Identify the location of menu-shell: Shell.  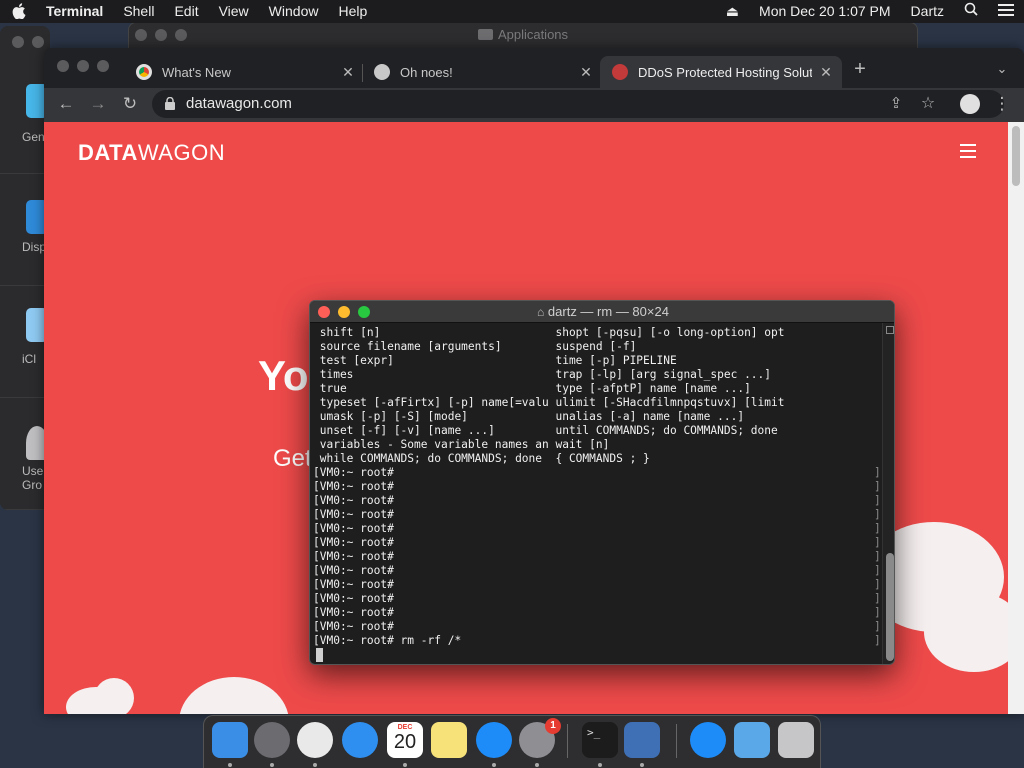
(138, 11).